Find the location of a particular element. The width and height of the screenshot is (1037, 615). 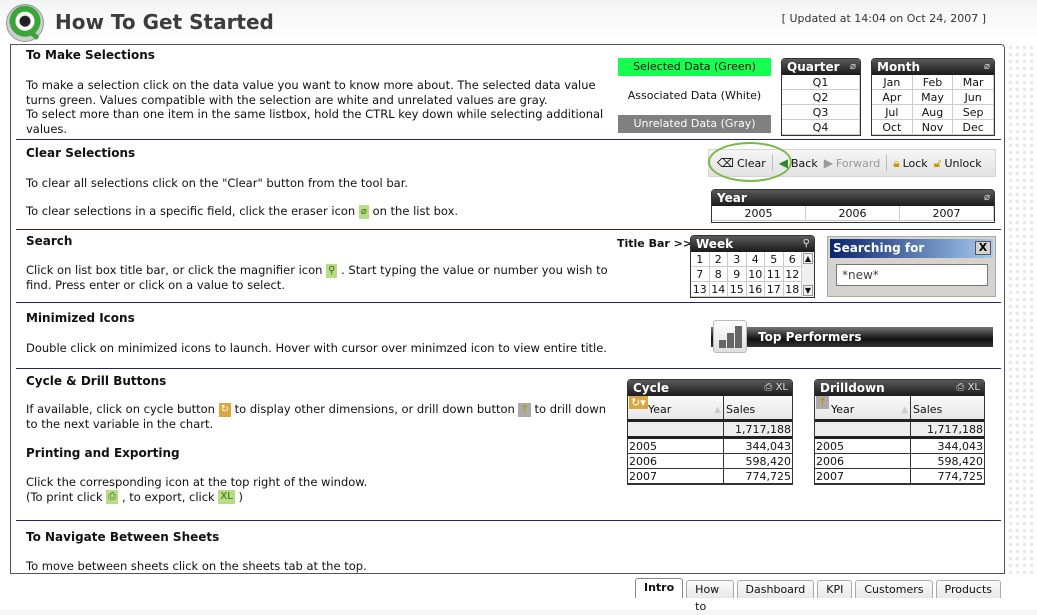

listbox-title: Week ⚲ is located at coordinates (752, 244).